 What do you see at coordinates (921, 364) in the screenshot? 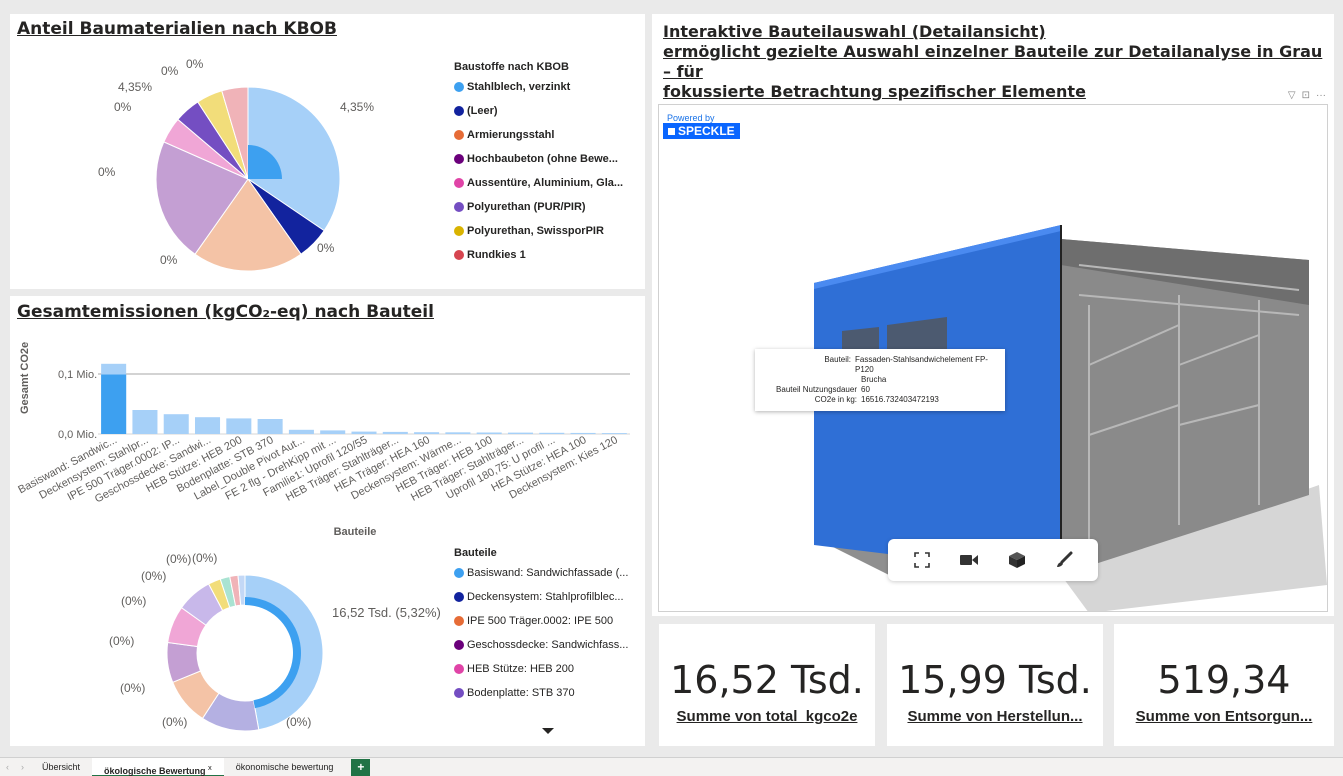
I see `tooltip-value-bauteil: Fassaden-Stahlsandwichelement FP-P120` at bounding box center [921, 364].